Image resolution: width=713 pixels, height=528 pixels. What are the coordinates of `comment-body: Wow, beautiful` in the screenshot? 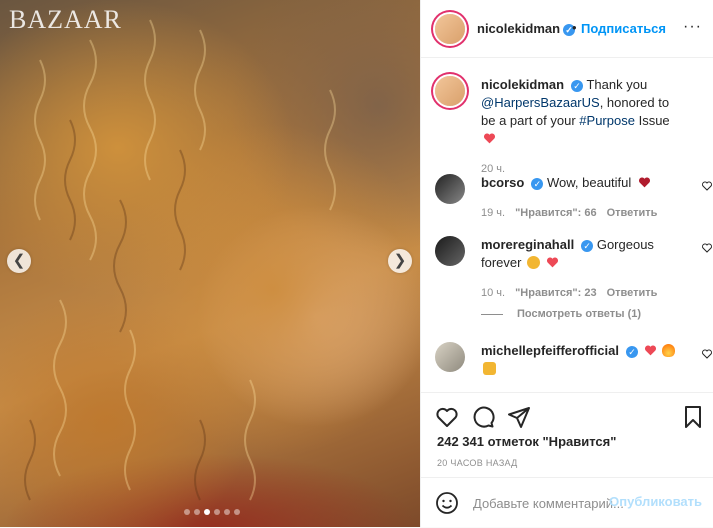 It's located at (589, 182).